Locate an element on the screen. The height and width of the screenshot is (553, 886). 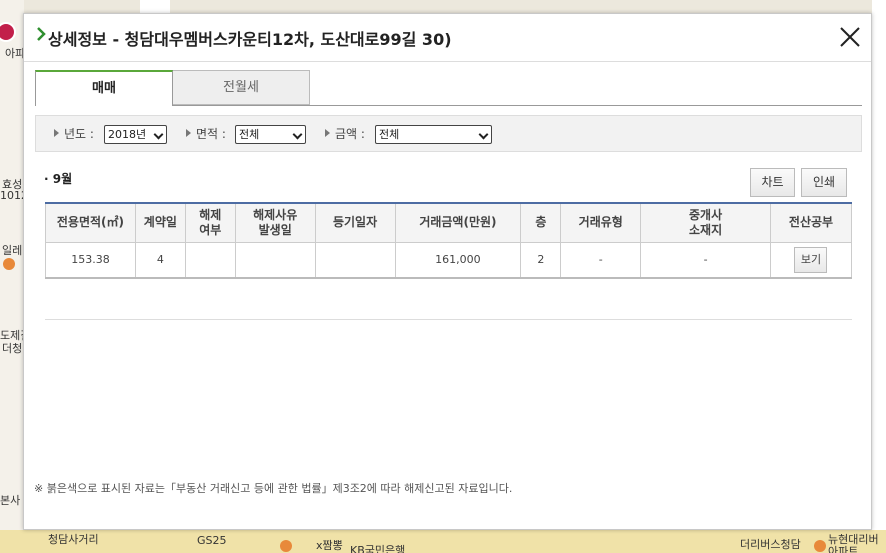
chevron-right-icon is located at coordinates (41, 34).